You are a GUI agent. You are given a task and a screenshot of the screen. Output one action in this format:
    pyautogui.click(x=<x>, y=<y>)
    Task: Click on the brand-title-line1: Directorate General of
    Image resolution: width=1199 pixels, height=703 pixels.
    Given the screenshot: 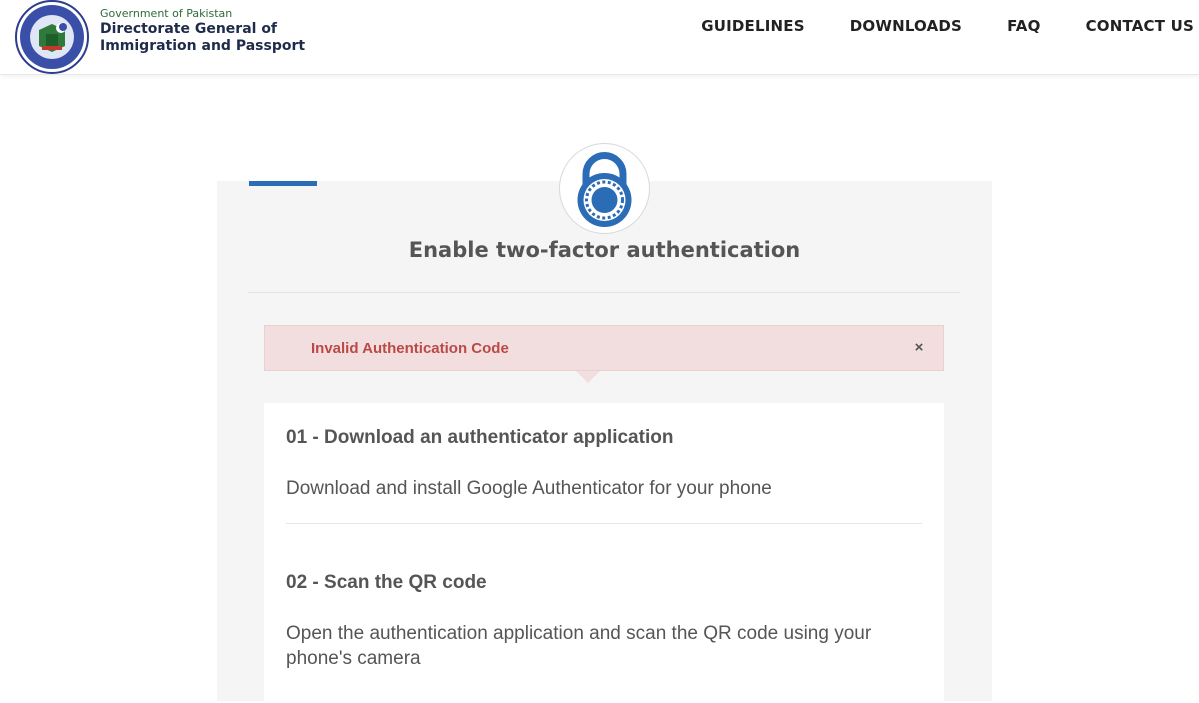 What is the action you would take?
    pyautogui.click(x=189, y=29)
    